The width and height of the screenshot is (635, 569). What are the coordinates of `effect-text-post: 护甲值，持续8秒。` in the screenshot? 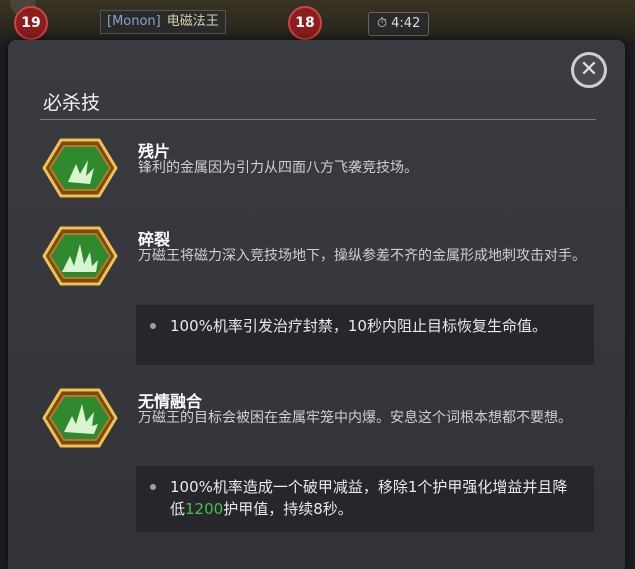 It's located at (288, 509).